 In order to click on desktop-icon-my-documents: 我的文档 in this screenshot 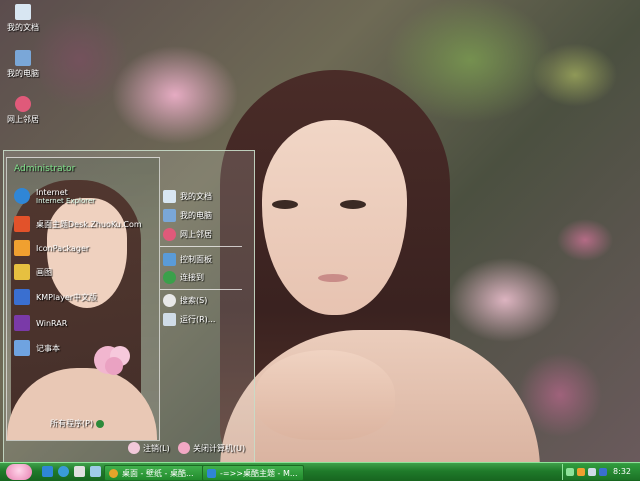, I will do `click(23, 18)`.